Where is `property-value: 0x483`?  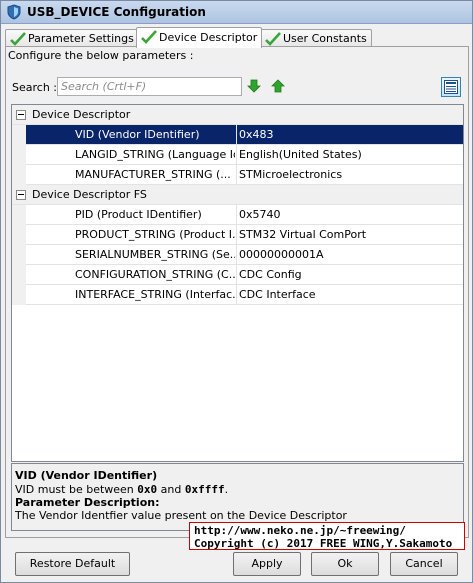
property-value: 0x483 is located at coordinates (348, 134).